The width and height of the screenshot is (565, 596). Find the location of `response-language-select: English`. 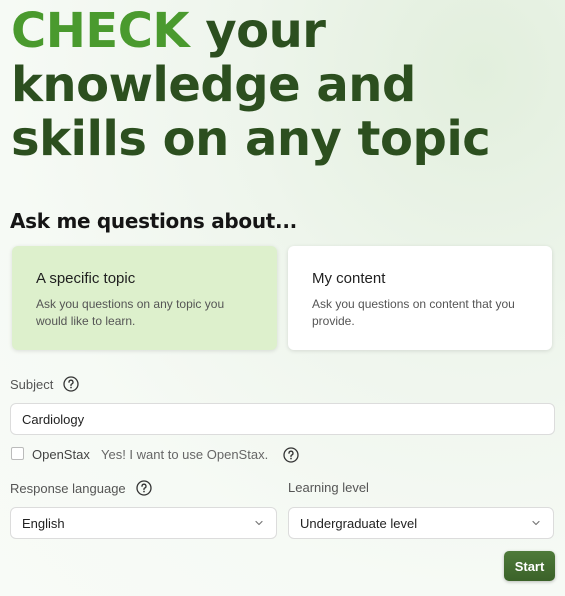

response-language-select: English is located at coordinates (143, 523).